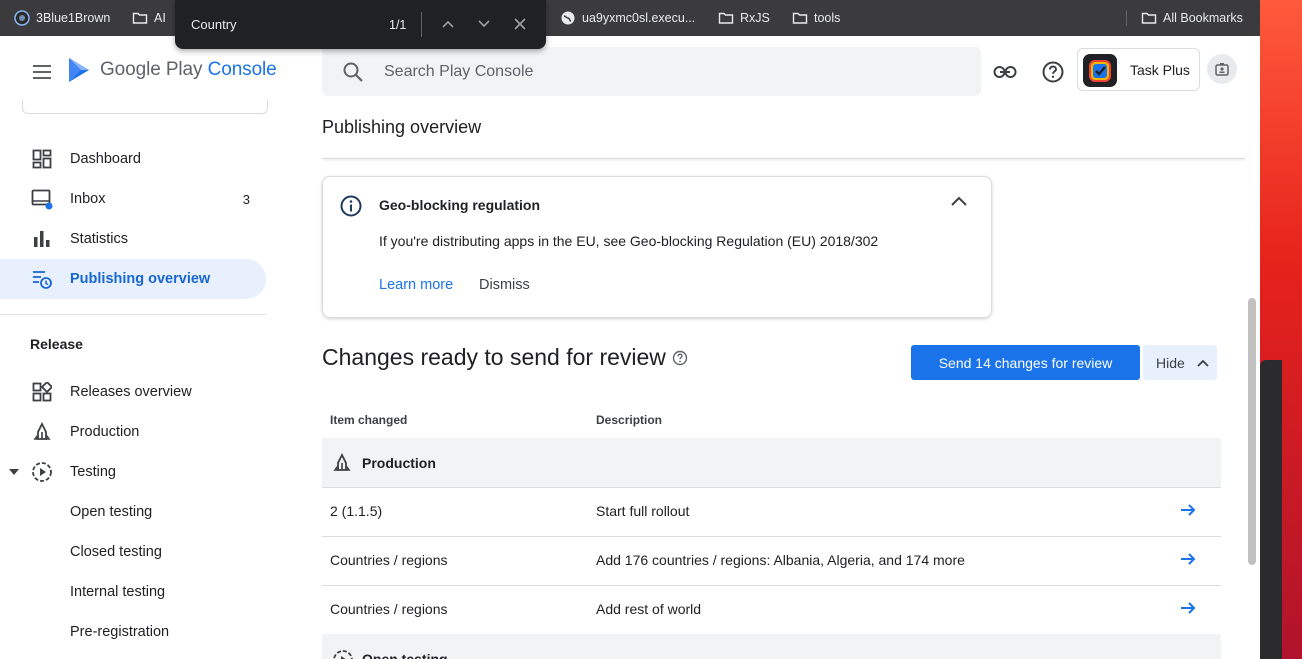  I want to click on notice-title: Geo-blocking regulation, so click(460, 205).